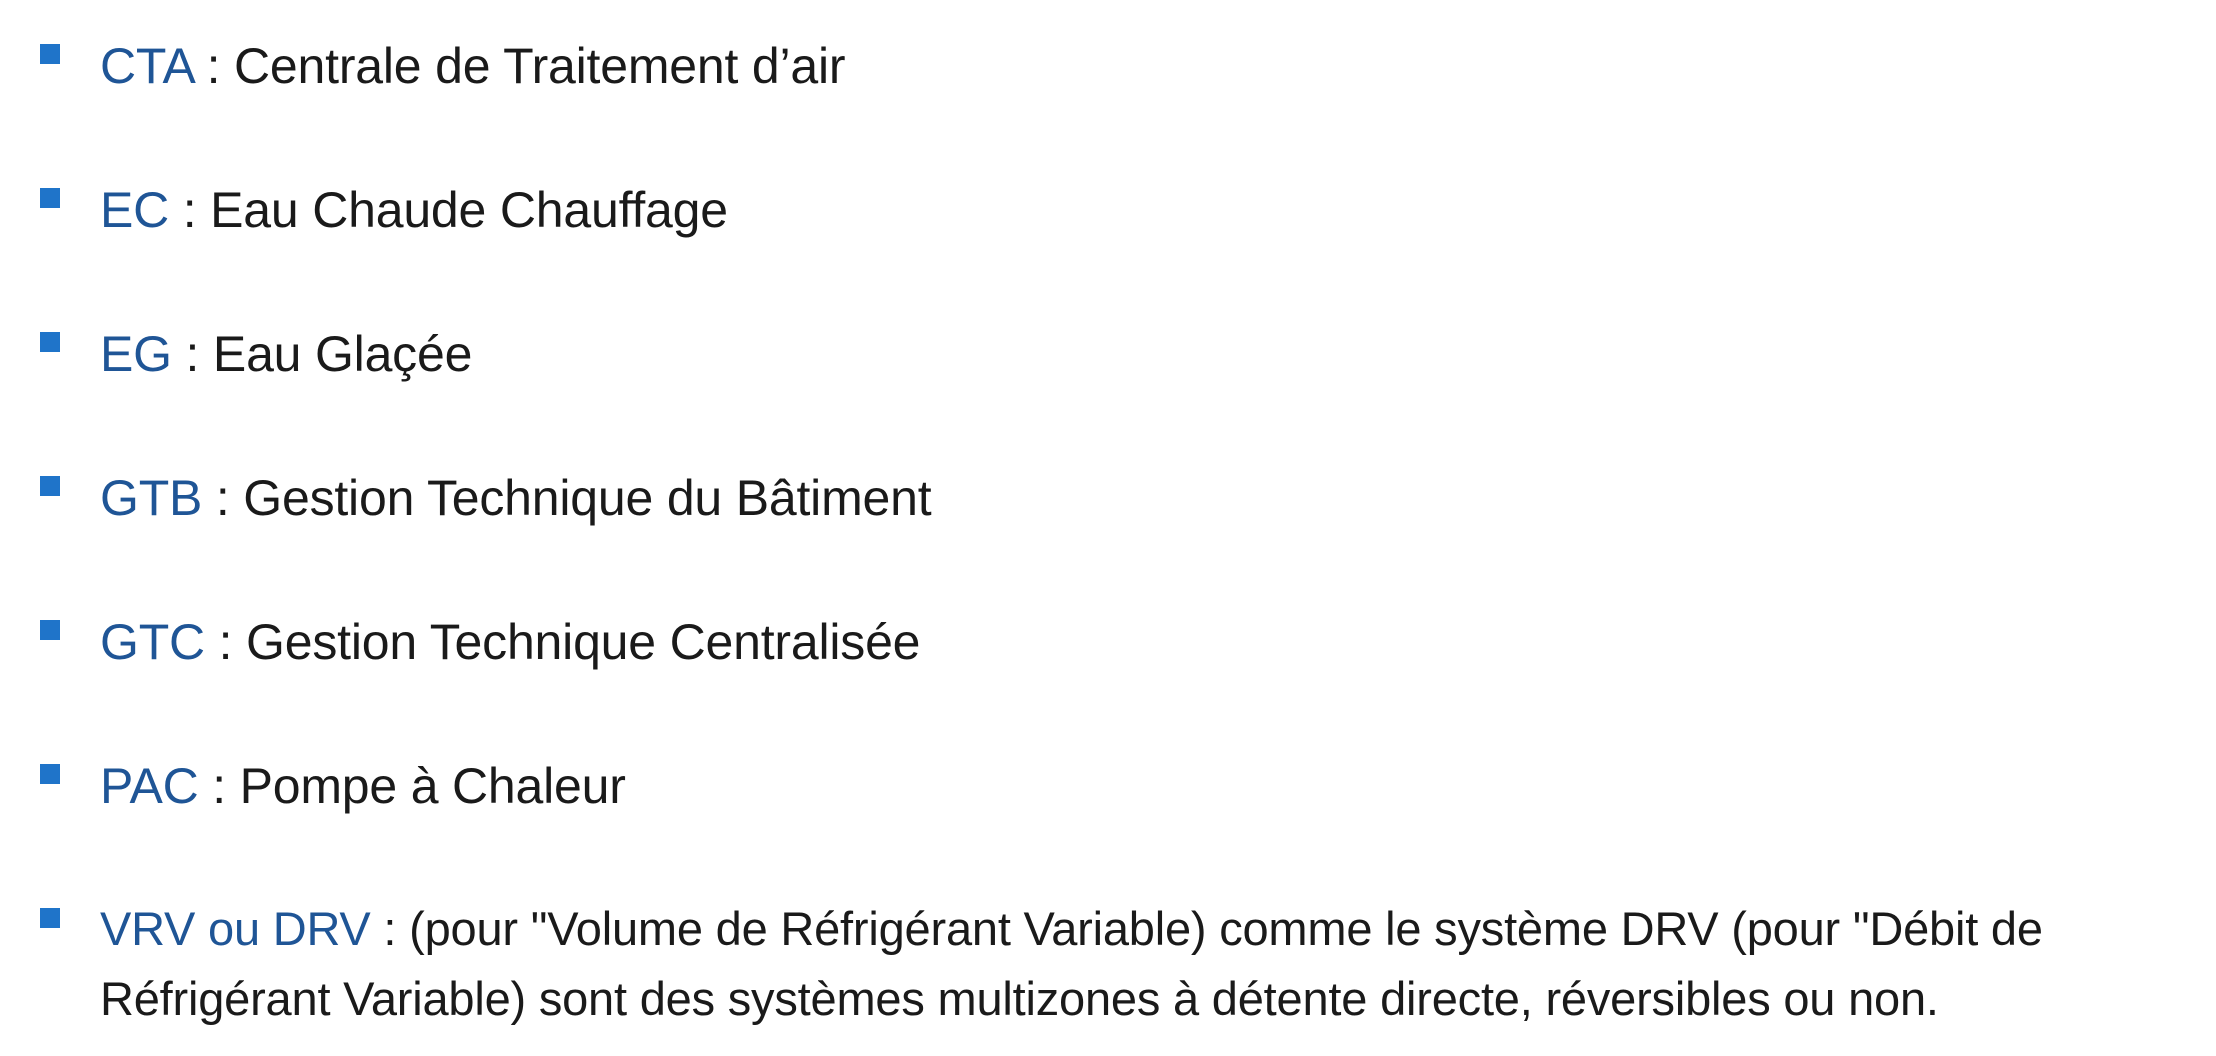 The width and height of the screenshot is (2216, 1056). Describe the element at coordinates (342, 354) in the screenshot. I see `definition: Eau Glaçée` at that location.